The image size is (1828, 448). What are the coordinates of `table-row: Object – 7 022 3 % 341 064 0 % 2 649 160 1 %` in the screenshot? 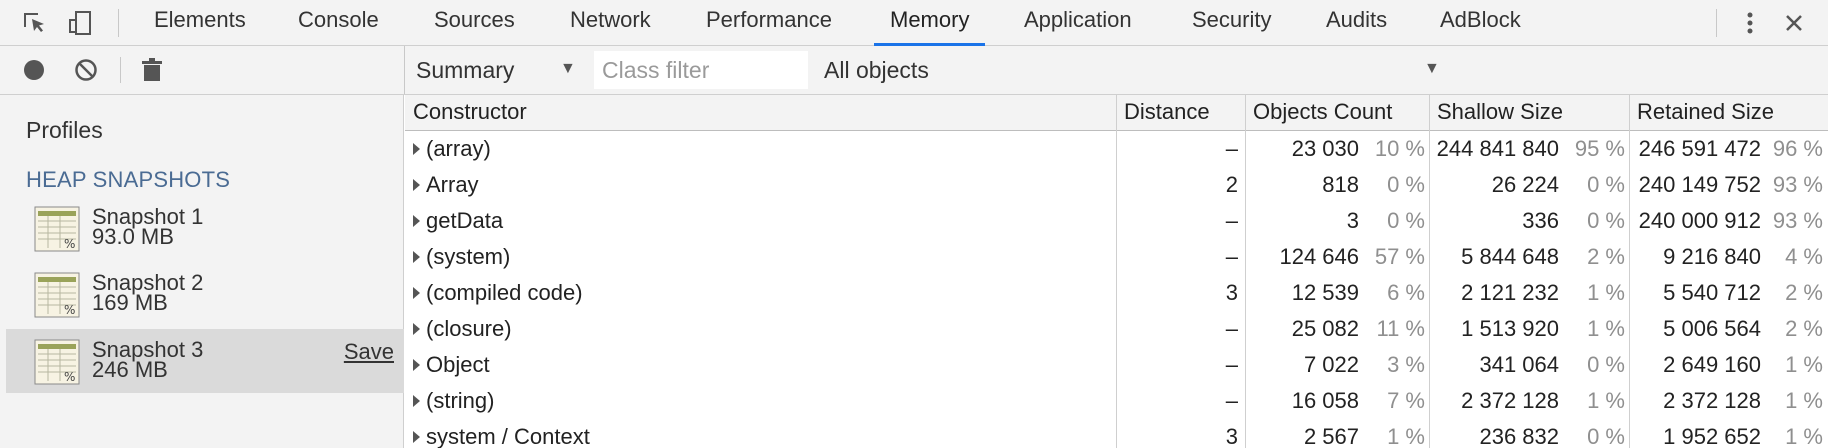 It's located at (1116, 365).